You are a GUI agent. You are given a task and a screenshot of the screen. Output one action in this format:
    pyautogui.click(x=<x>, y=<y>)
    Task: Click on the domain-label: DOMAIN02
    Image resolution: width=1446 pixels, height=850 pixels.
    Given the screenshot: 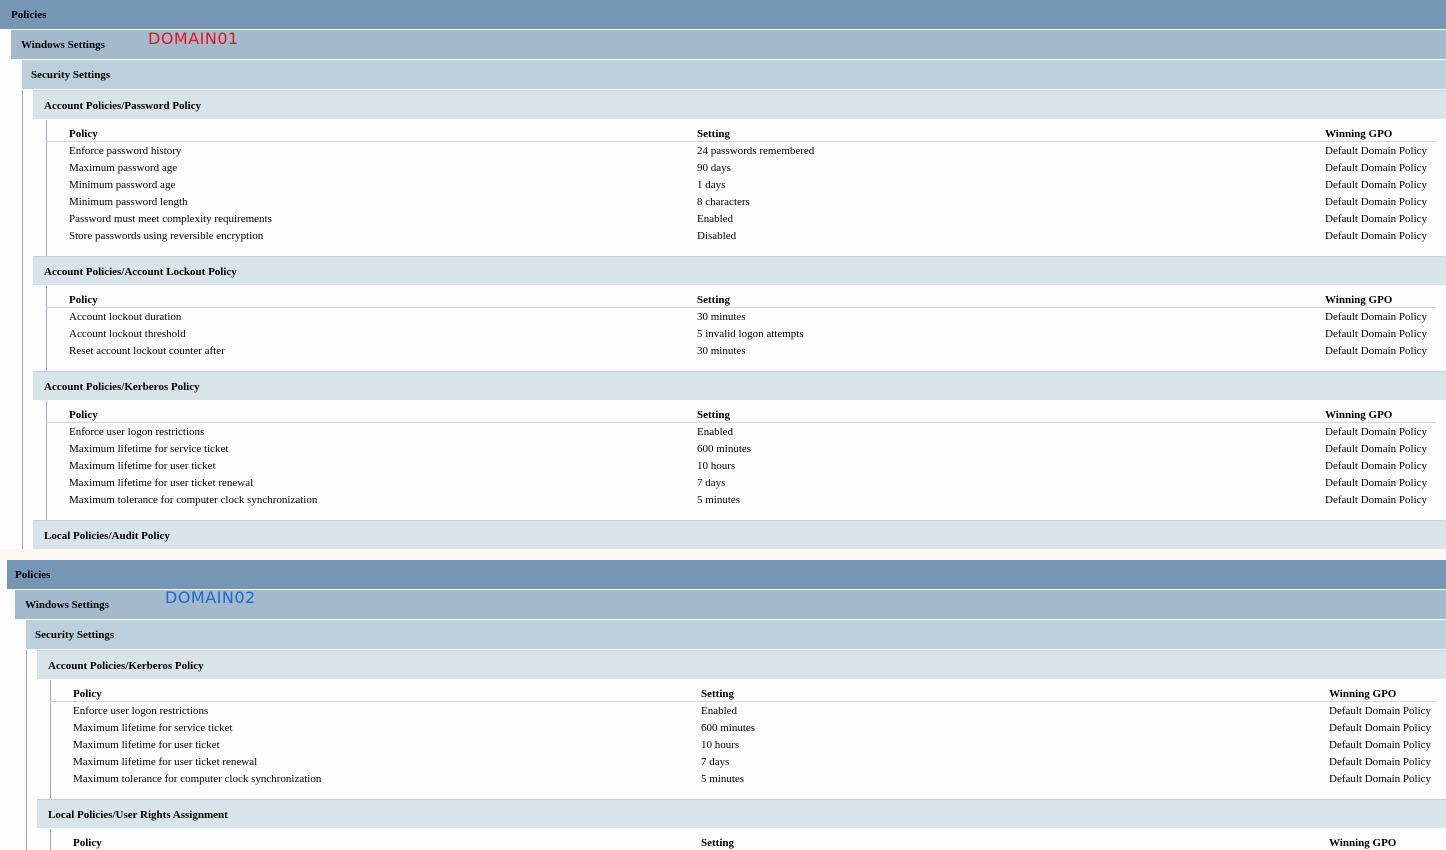 What is the action you would take?
    pyautogui.click(x=210, y=597)
    